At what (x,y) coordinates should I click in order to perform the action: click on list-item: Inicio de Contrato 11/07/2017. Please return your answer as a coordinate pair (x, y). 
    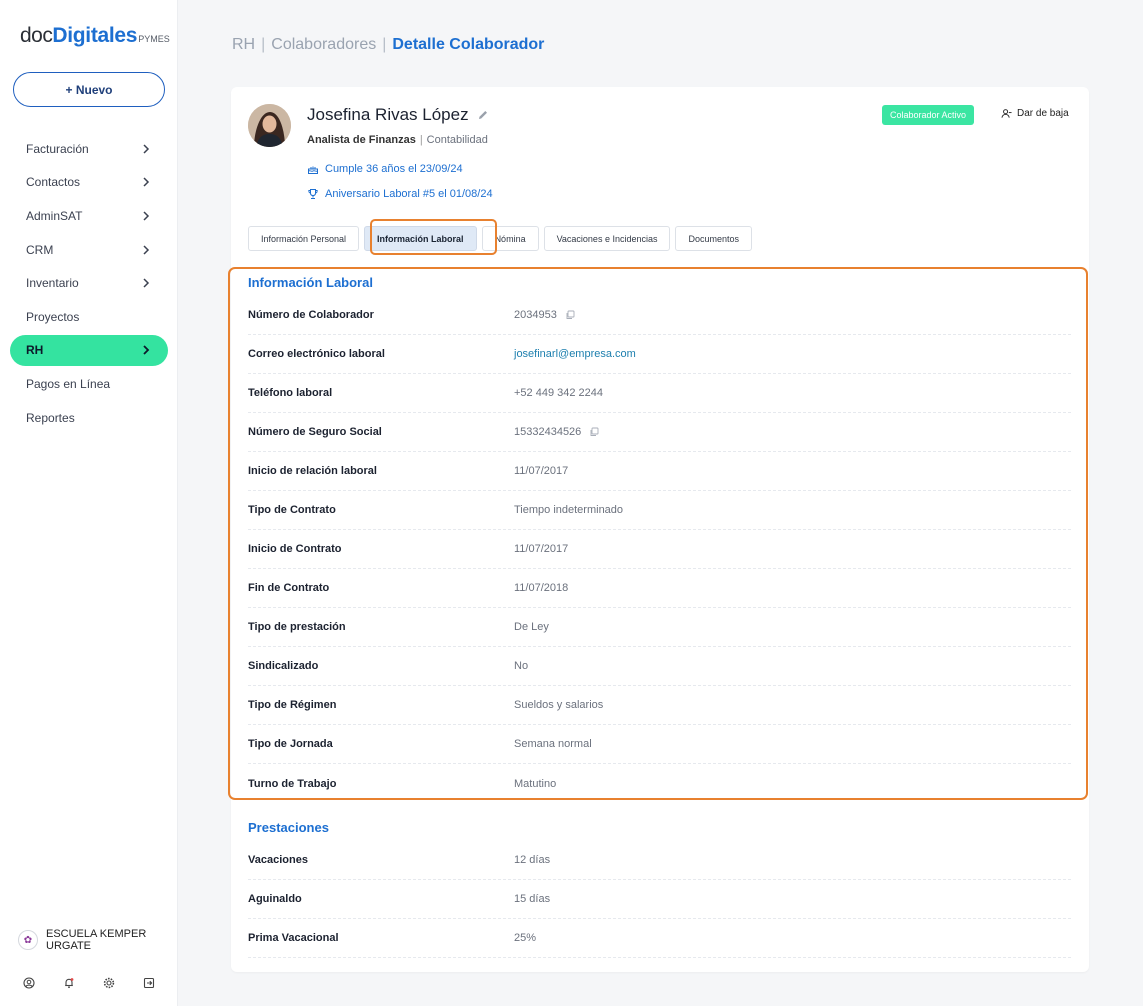
    Looking at the image, I should click on (659, 549).